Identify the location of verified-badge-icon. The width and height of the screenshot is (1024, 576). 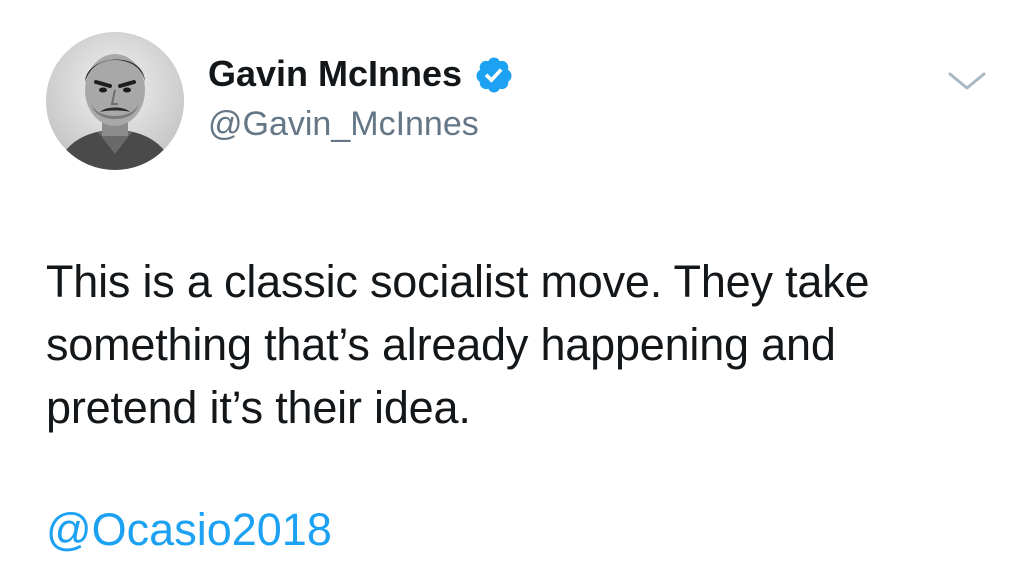
(494, 75).